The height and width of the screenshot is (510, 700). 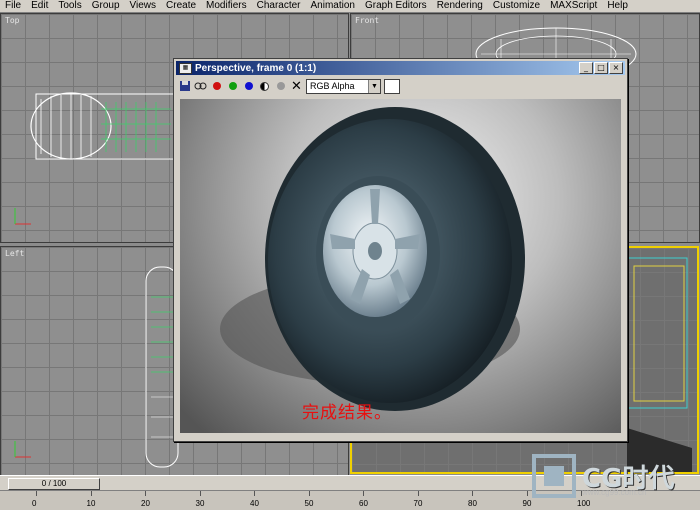 What do you see at coordinates (347, 413) in the screenshot?
I see `result-caption: 完成结果。` at bounding box center [347, 413].